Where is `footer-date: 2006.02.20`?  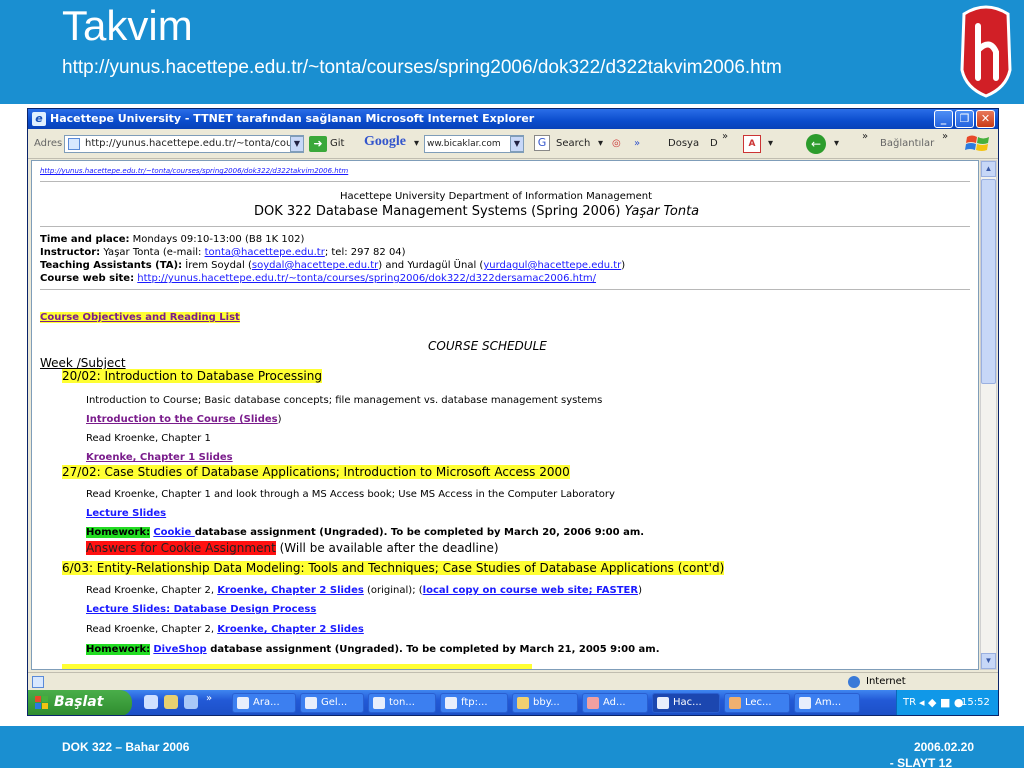
footer-date: 2006.02.20 is located at coordinates (943, 747).